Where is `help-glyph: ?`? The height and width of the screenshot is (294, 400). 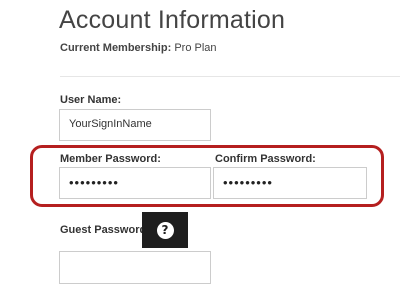 help-glyph: ? is located at coordinates (165, 230).